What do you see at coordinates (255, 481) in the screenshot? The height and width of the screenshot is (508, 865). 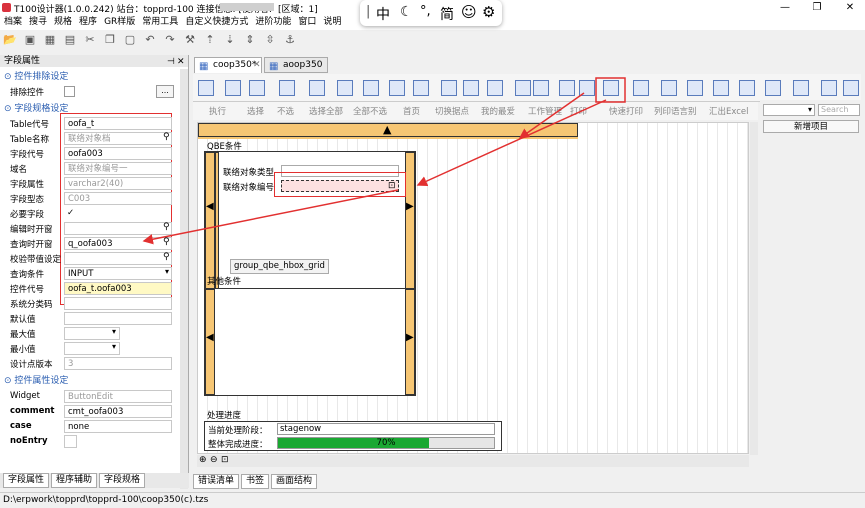 I see `tab-bookmarks: 书签` at bounding box center [255, 481].